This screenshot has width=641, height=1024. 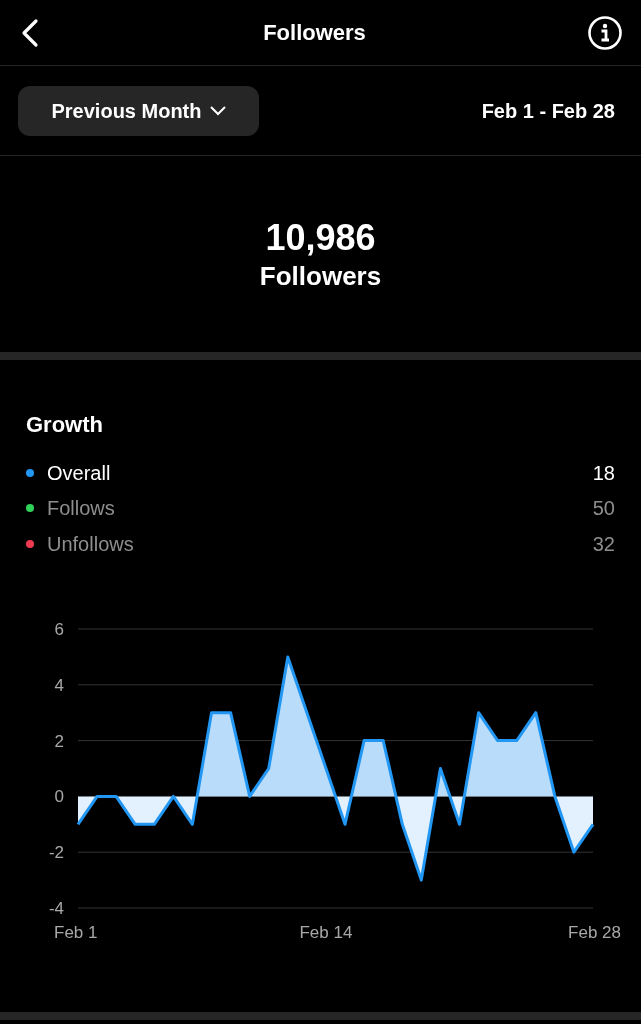 What do you see at coordinates (56, 852) in the screenshot?
I see `y-axis-label: -2` at bounding box center [56, 852].